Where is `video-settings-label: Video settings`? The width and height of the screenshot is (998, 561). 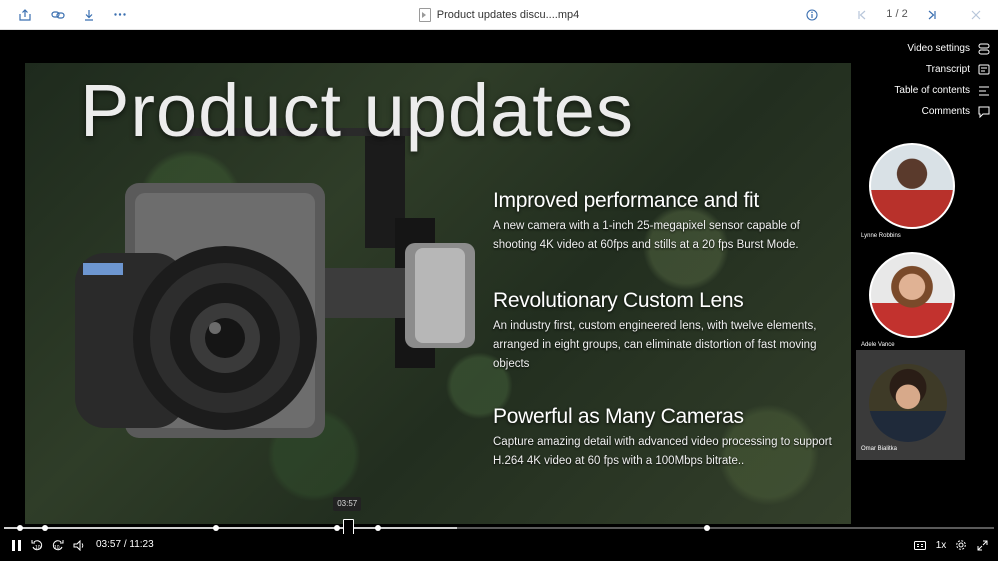 video-settings-label: Video settings is located at coordinates (938, 48).